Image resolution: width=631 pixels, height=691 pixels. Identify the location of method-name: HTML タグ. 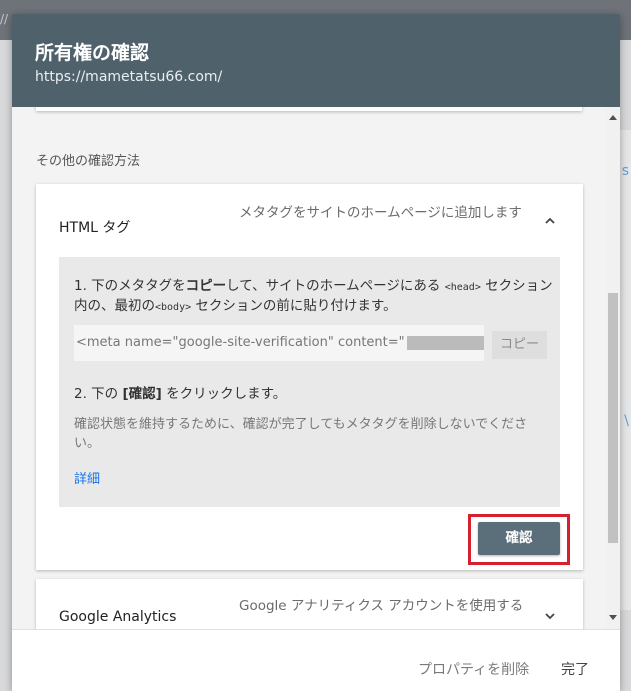
(94, 227).